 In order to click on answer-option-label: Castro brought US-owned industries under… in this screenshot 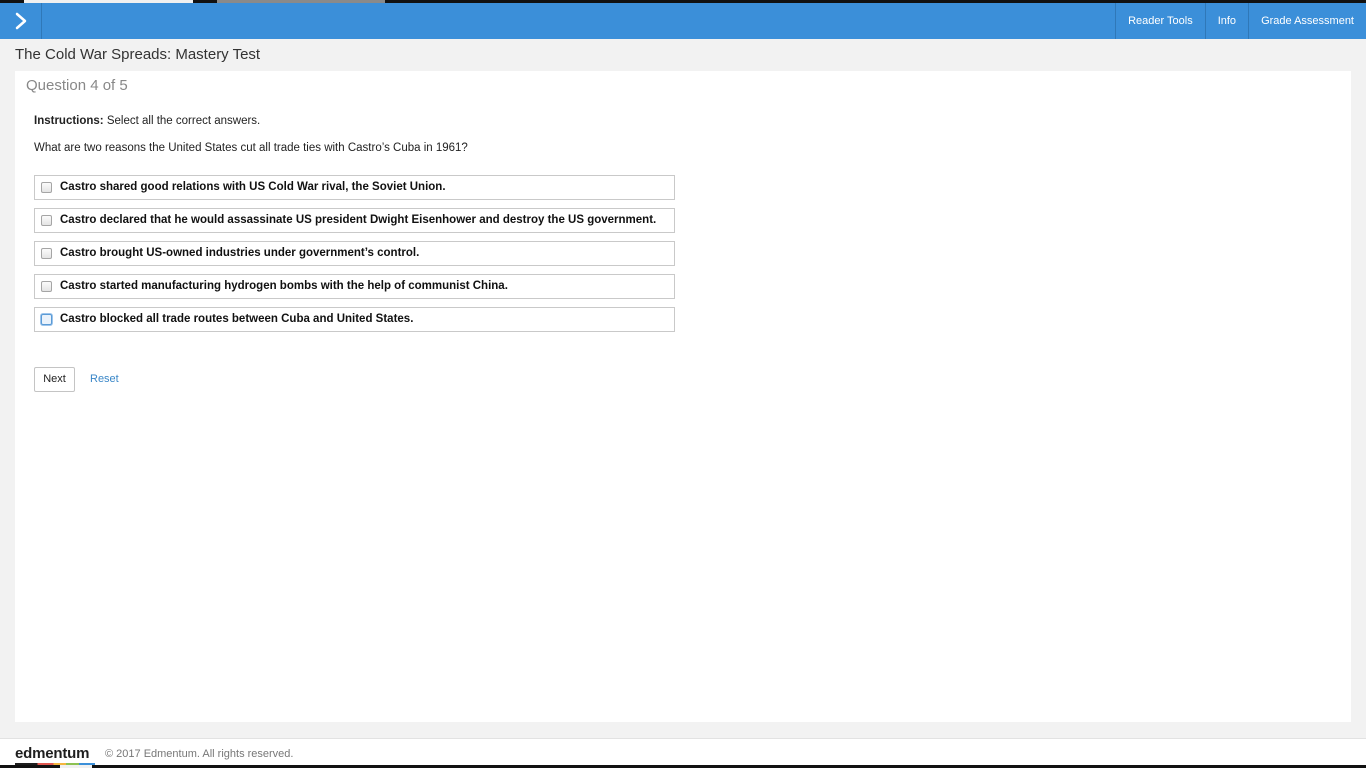, I will do `click(240, 253)`.